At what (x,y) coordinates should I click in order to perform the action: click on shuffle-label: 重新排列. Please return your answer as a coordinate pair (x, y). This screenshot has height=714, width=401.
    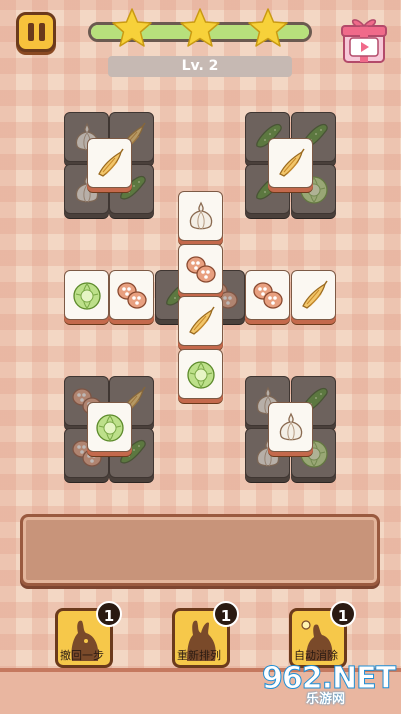
    Looking at the image, I should click on (199, 655).